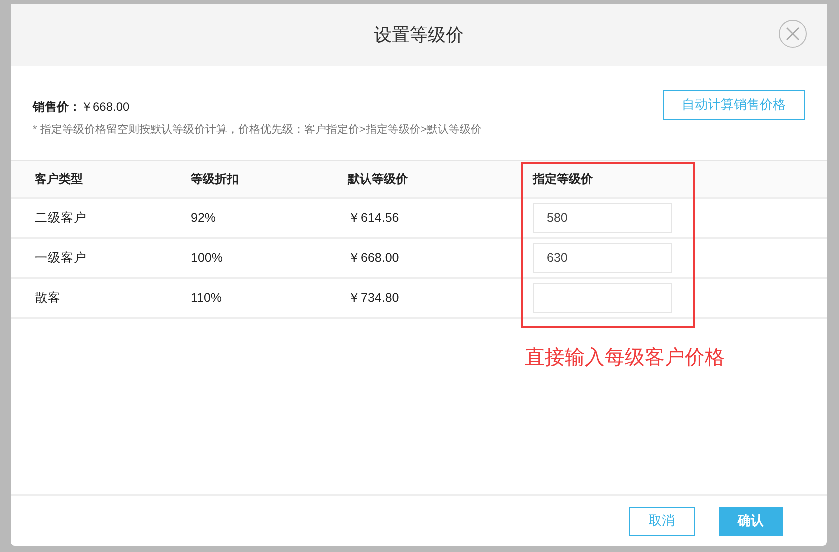 This screenshot has height=552, width=839. What do you see at coordinates (378, 179) in the screenshot?
I see `column-header: 默认等级价` at bounding box center [378, 179].